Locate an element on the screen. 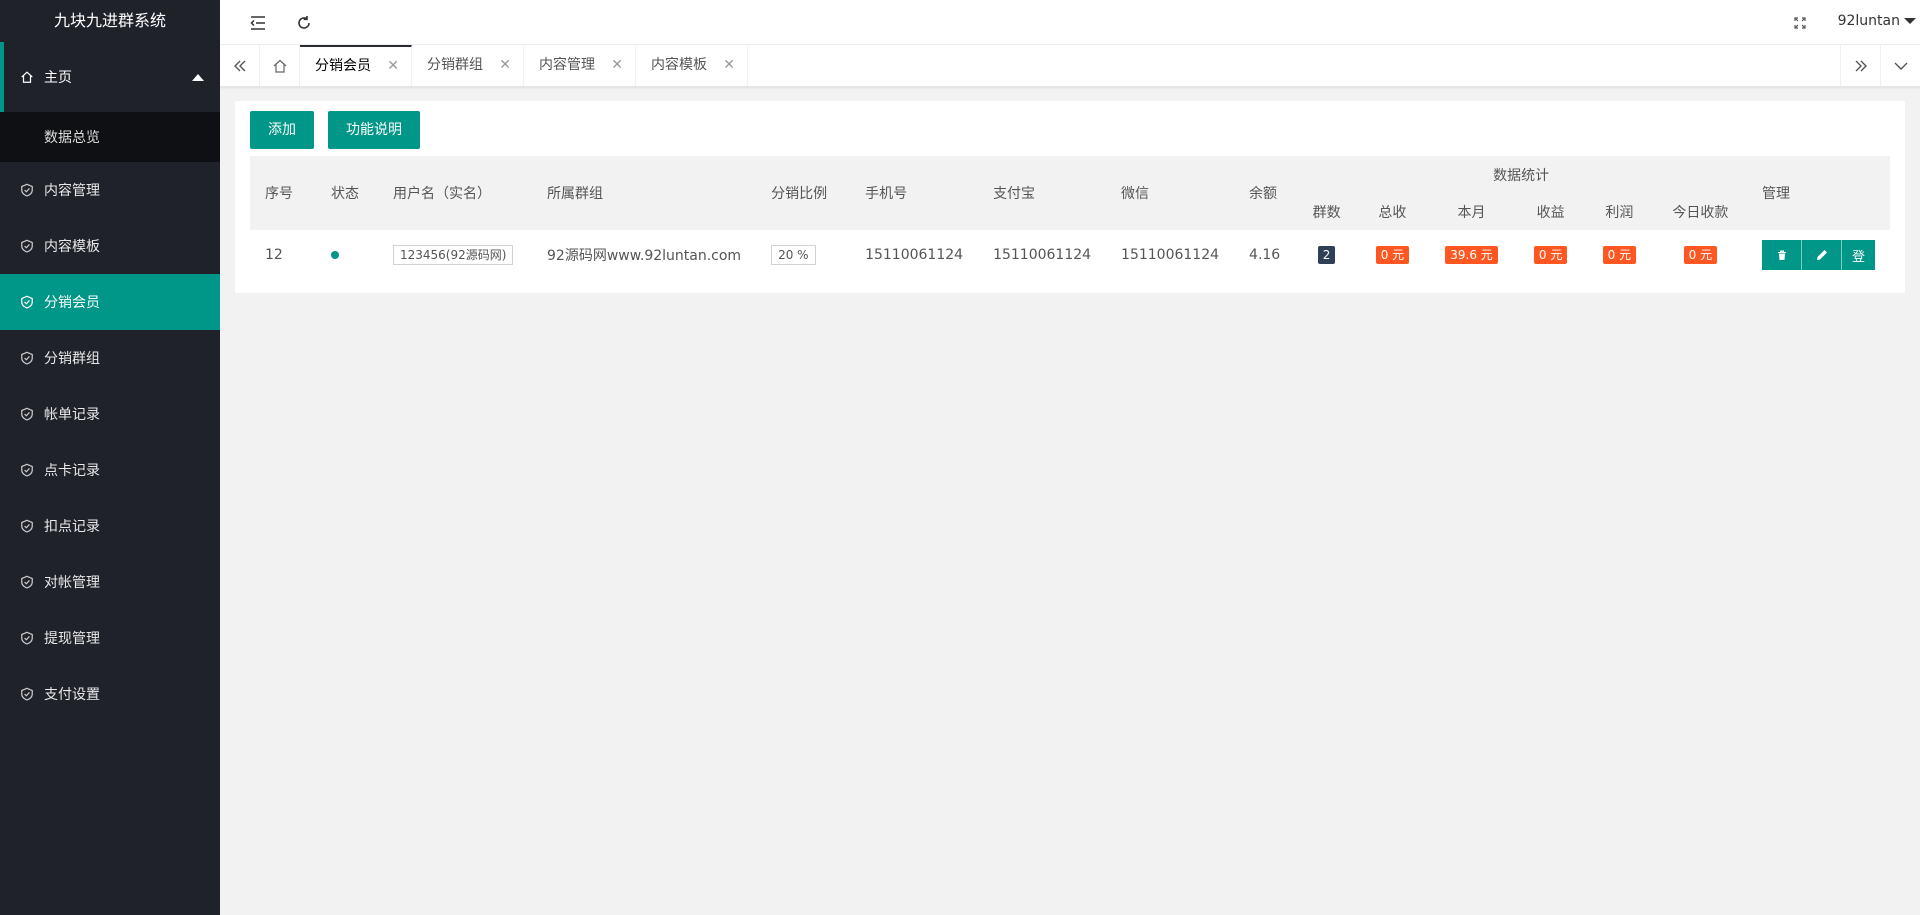 This screenshot has width=1920, height=915. help-button: 功能说明 is located at coordinates (374, 130).